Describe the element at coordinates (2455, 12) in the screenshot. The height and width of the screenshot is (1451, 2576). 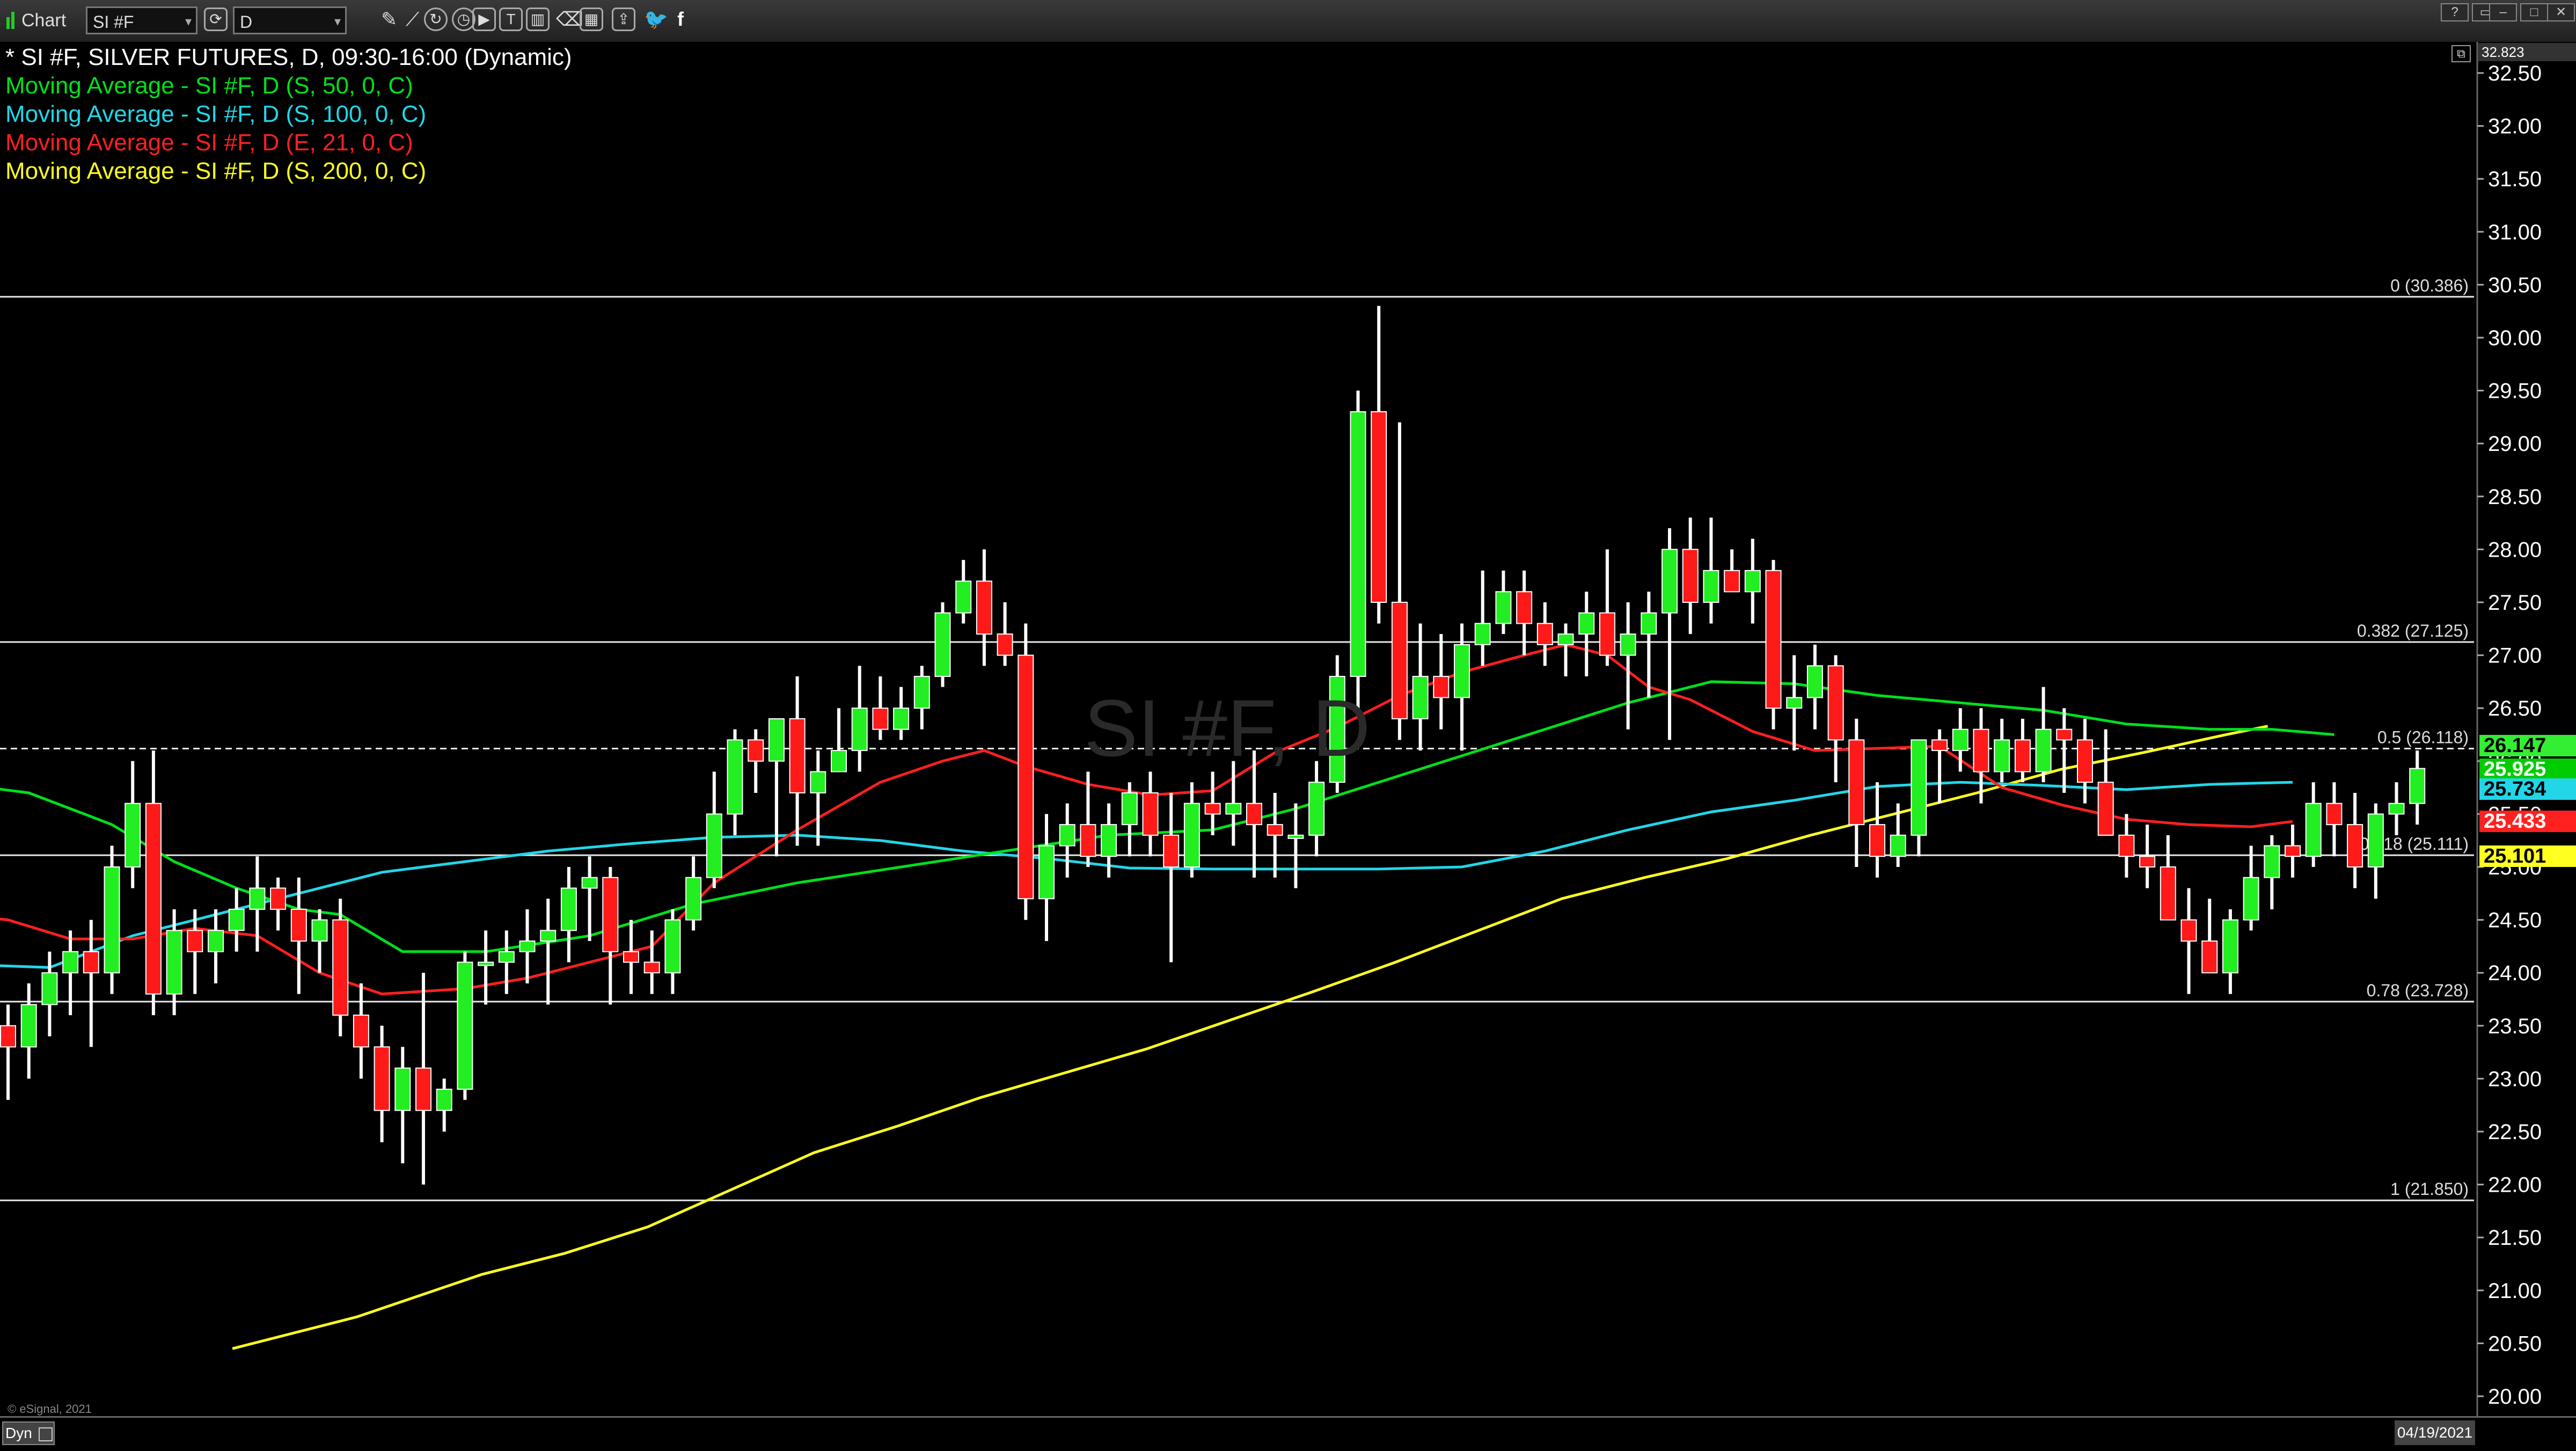
I see `help-icon: ?` at that location.